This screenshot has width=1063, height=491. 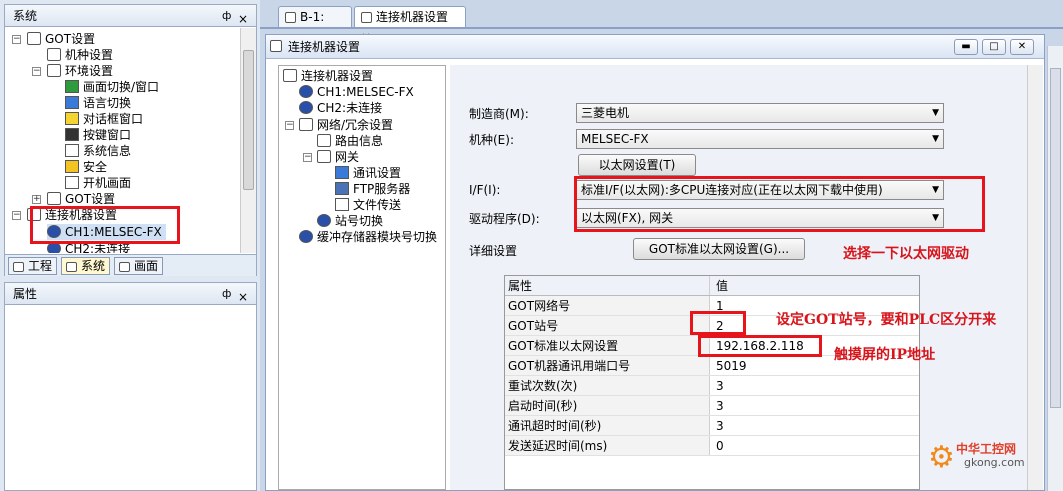 I want to click on dlg-tree-station-switch: 站号切换, so click(x=350, y=221).